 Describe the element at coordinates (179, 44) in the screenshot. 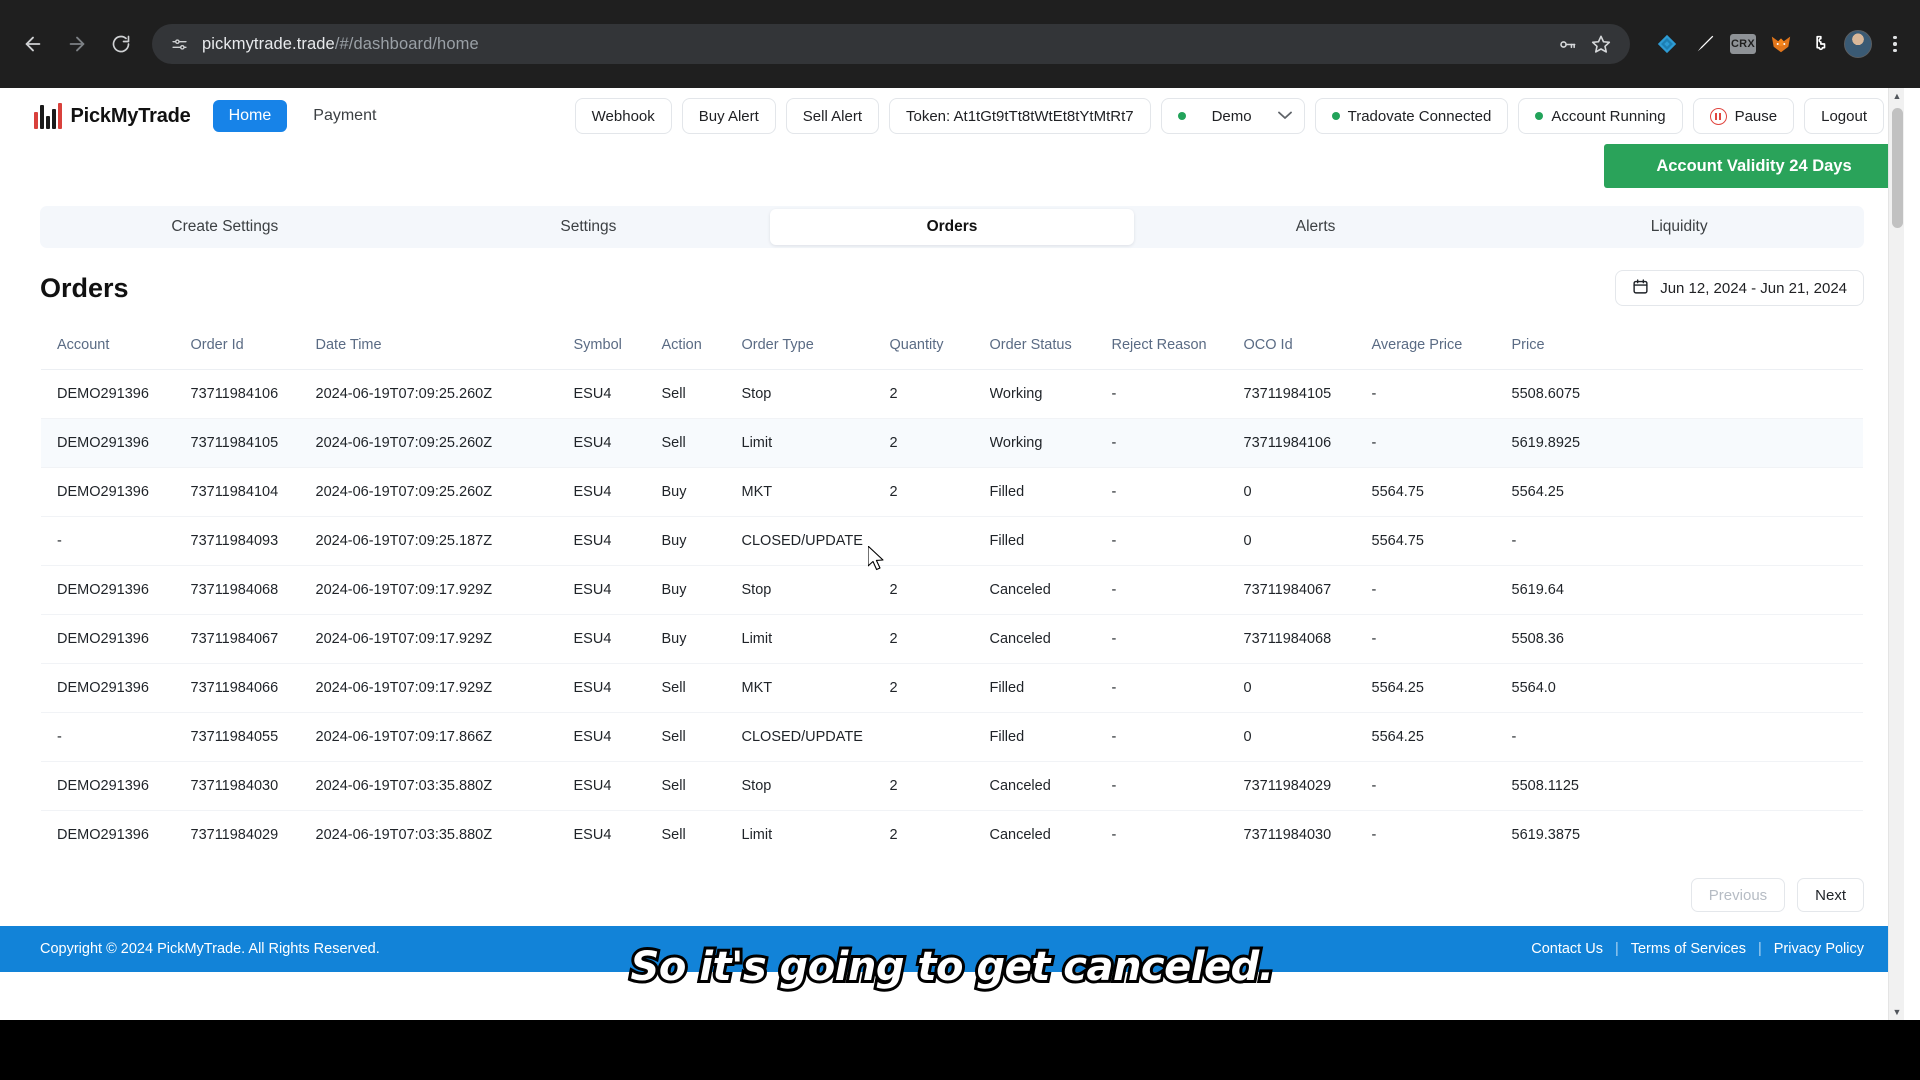

I see `site-settings-icon` at that location.